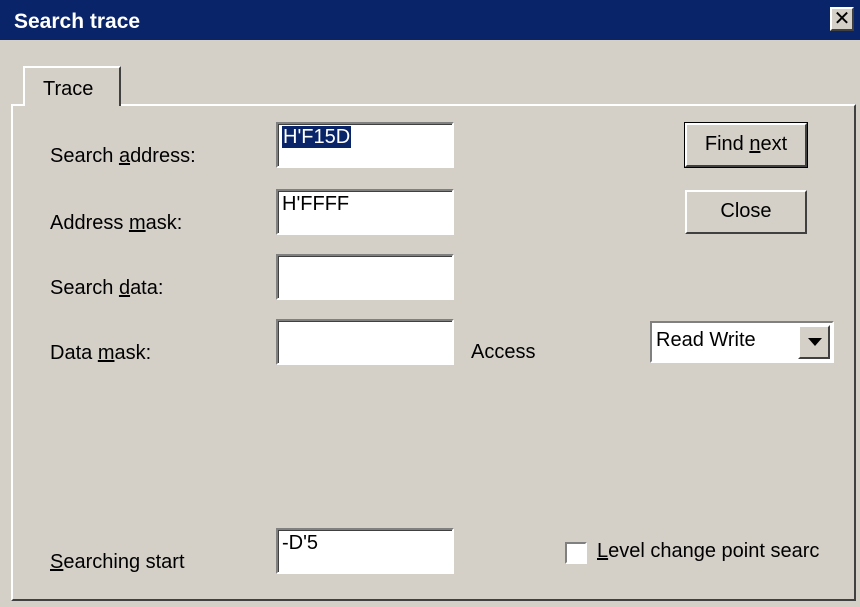 Image resolution: width=860 pixels, height=607 pixels. What do you see at coordinates (716, 551) in the screenshot?
I see `level-change-label: Level change point searc` at bounding box center [716, 551].